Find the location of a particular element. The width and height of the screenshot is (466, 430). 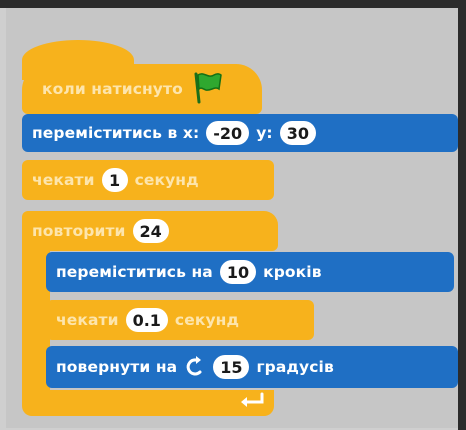

wait-seconds-block: чекати 1 секунд is located at coordinates (148, 180).